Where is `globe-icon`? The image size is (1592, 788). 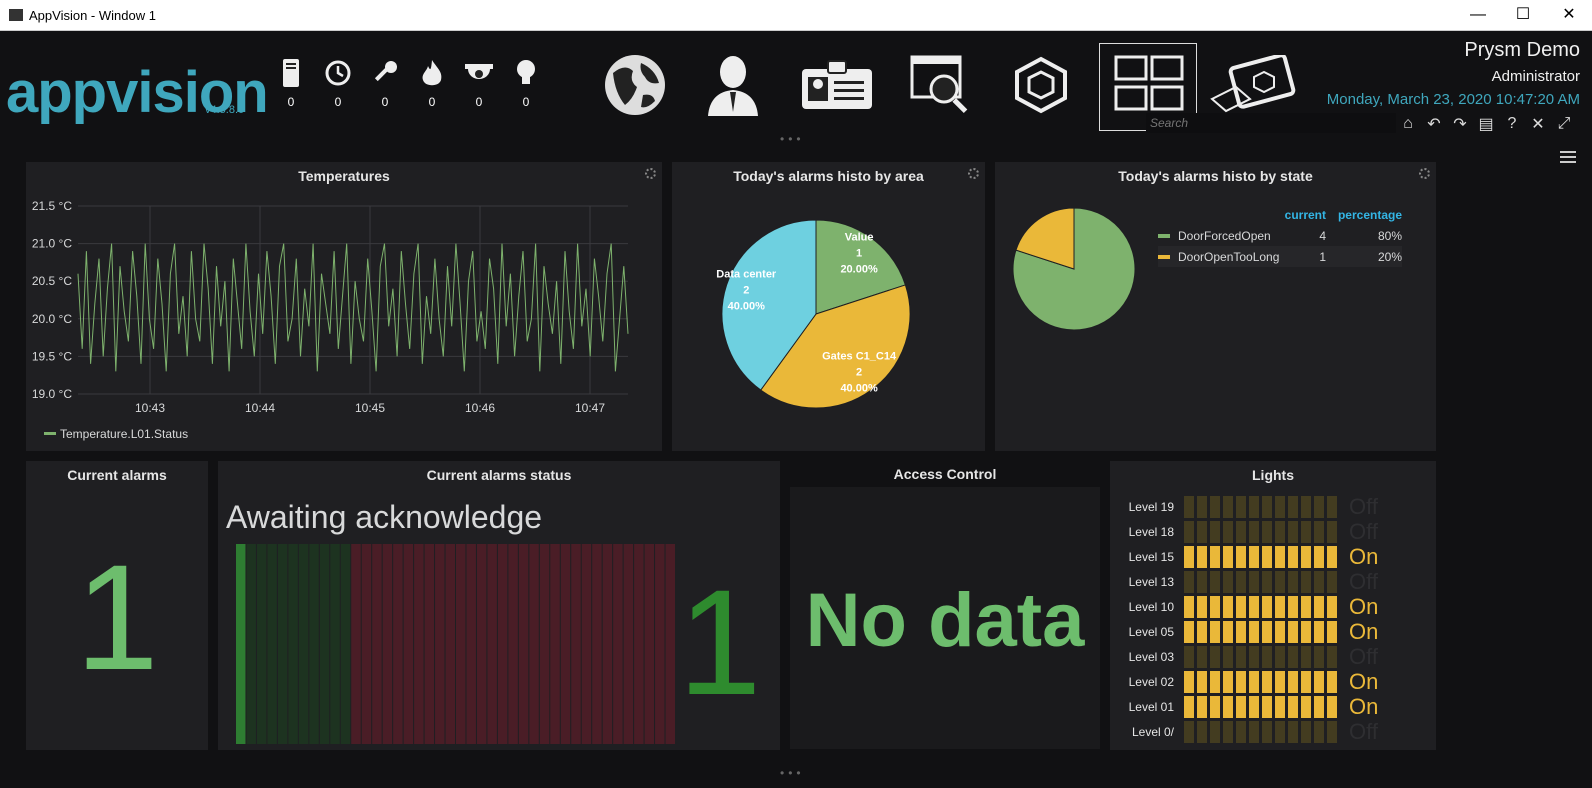
globe-icon is located at coordinates (635, 85).